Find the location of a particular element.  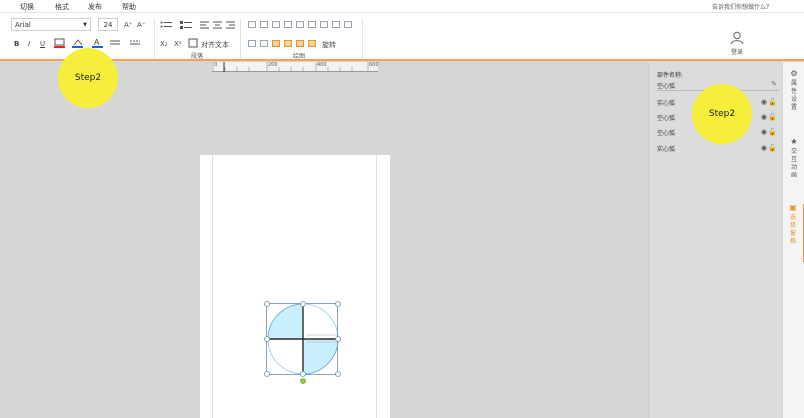

tab-selection-pane: ▣ 选择窗格 is located at coordinates (793, 233).